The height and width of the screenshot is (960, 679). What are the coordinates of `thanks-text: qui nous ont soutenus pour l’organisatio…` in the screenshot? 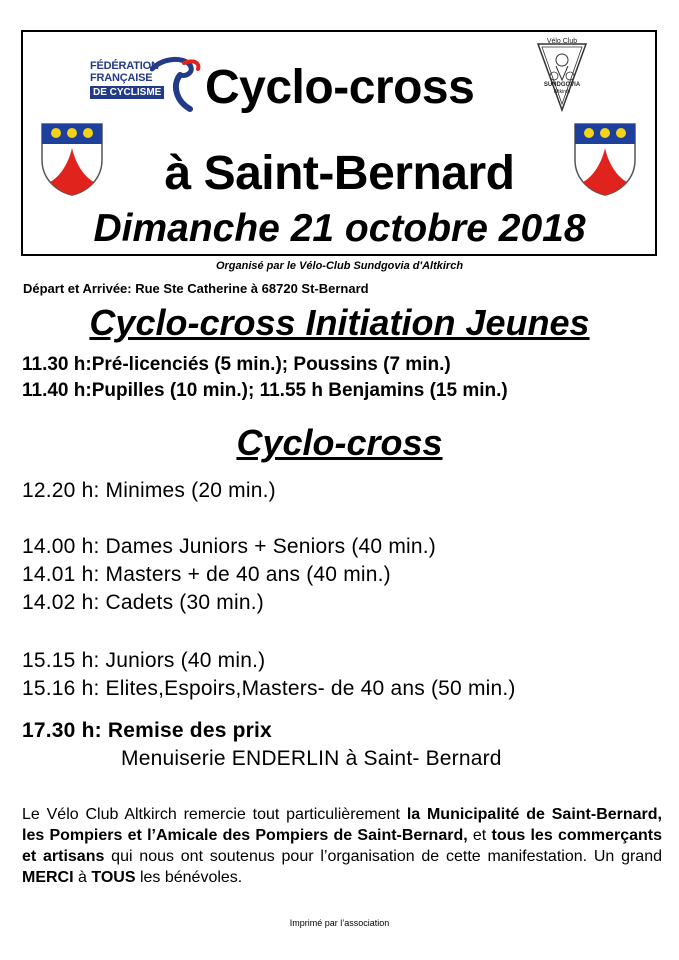 It's located at (383, 856).